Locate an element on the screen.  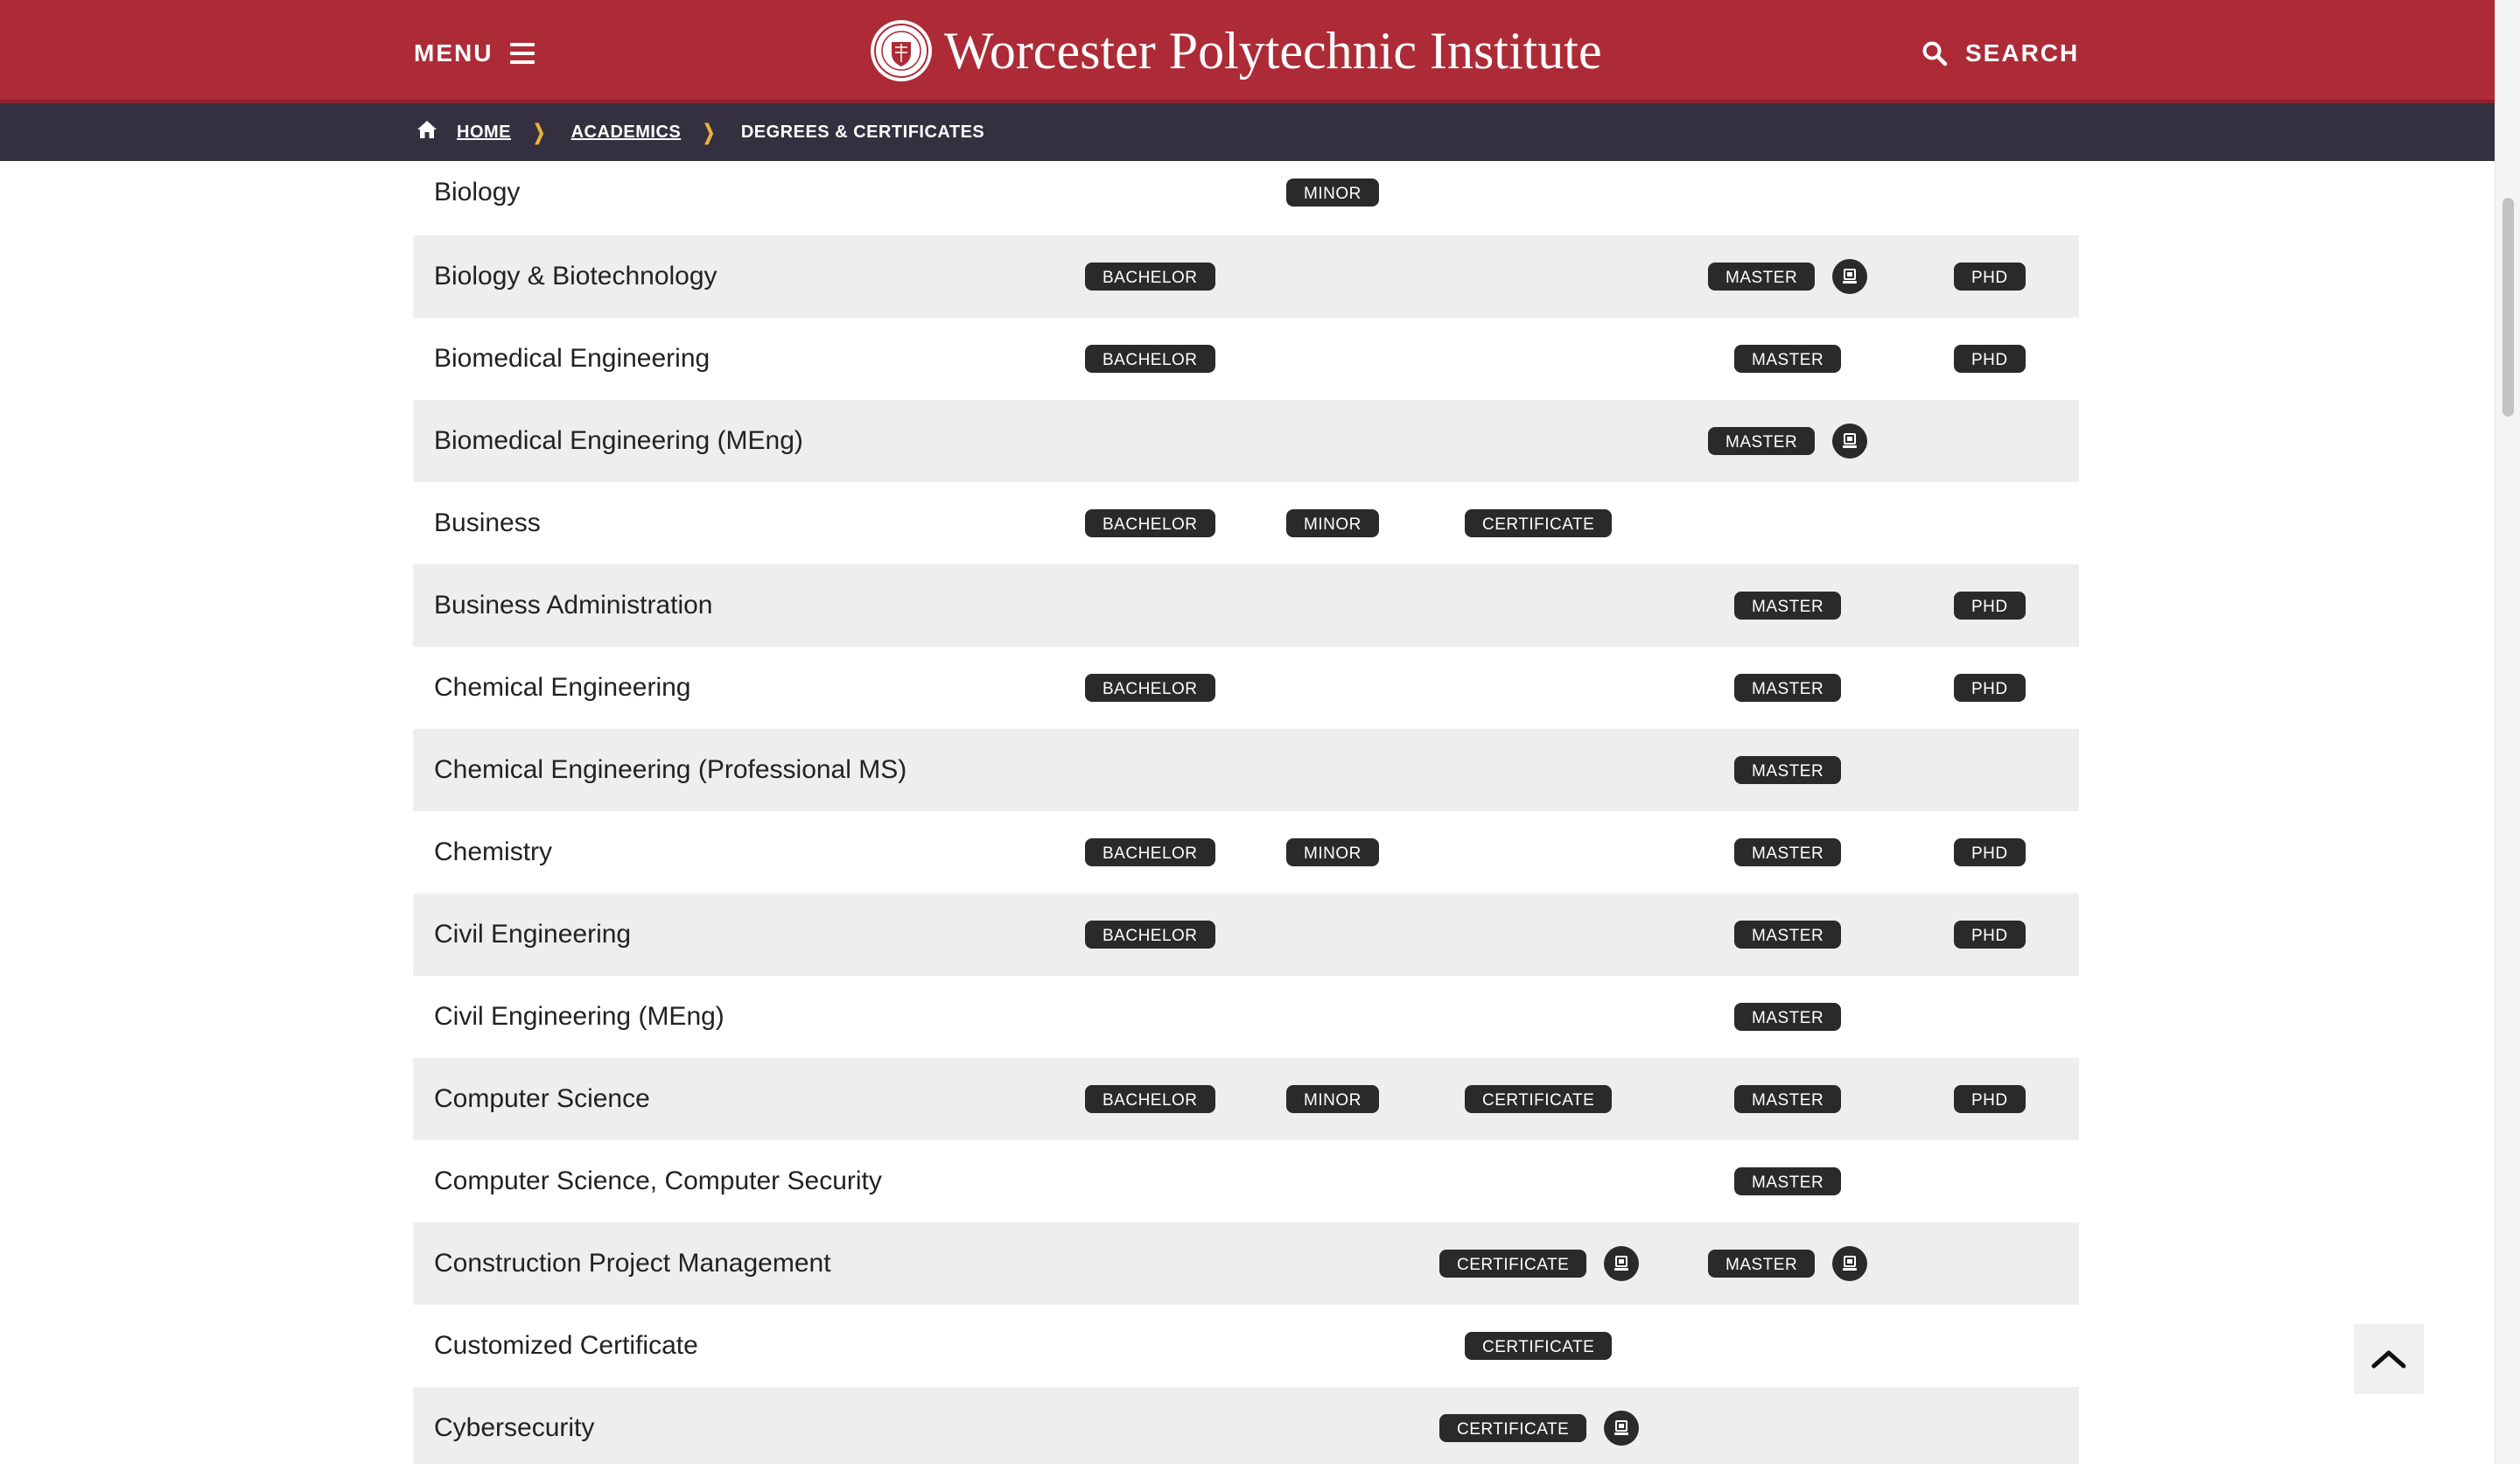
scrollbar-thumb is located at coordinates (2508, 307).